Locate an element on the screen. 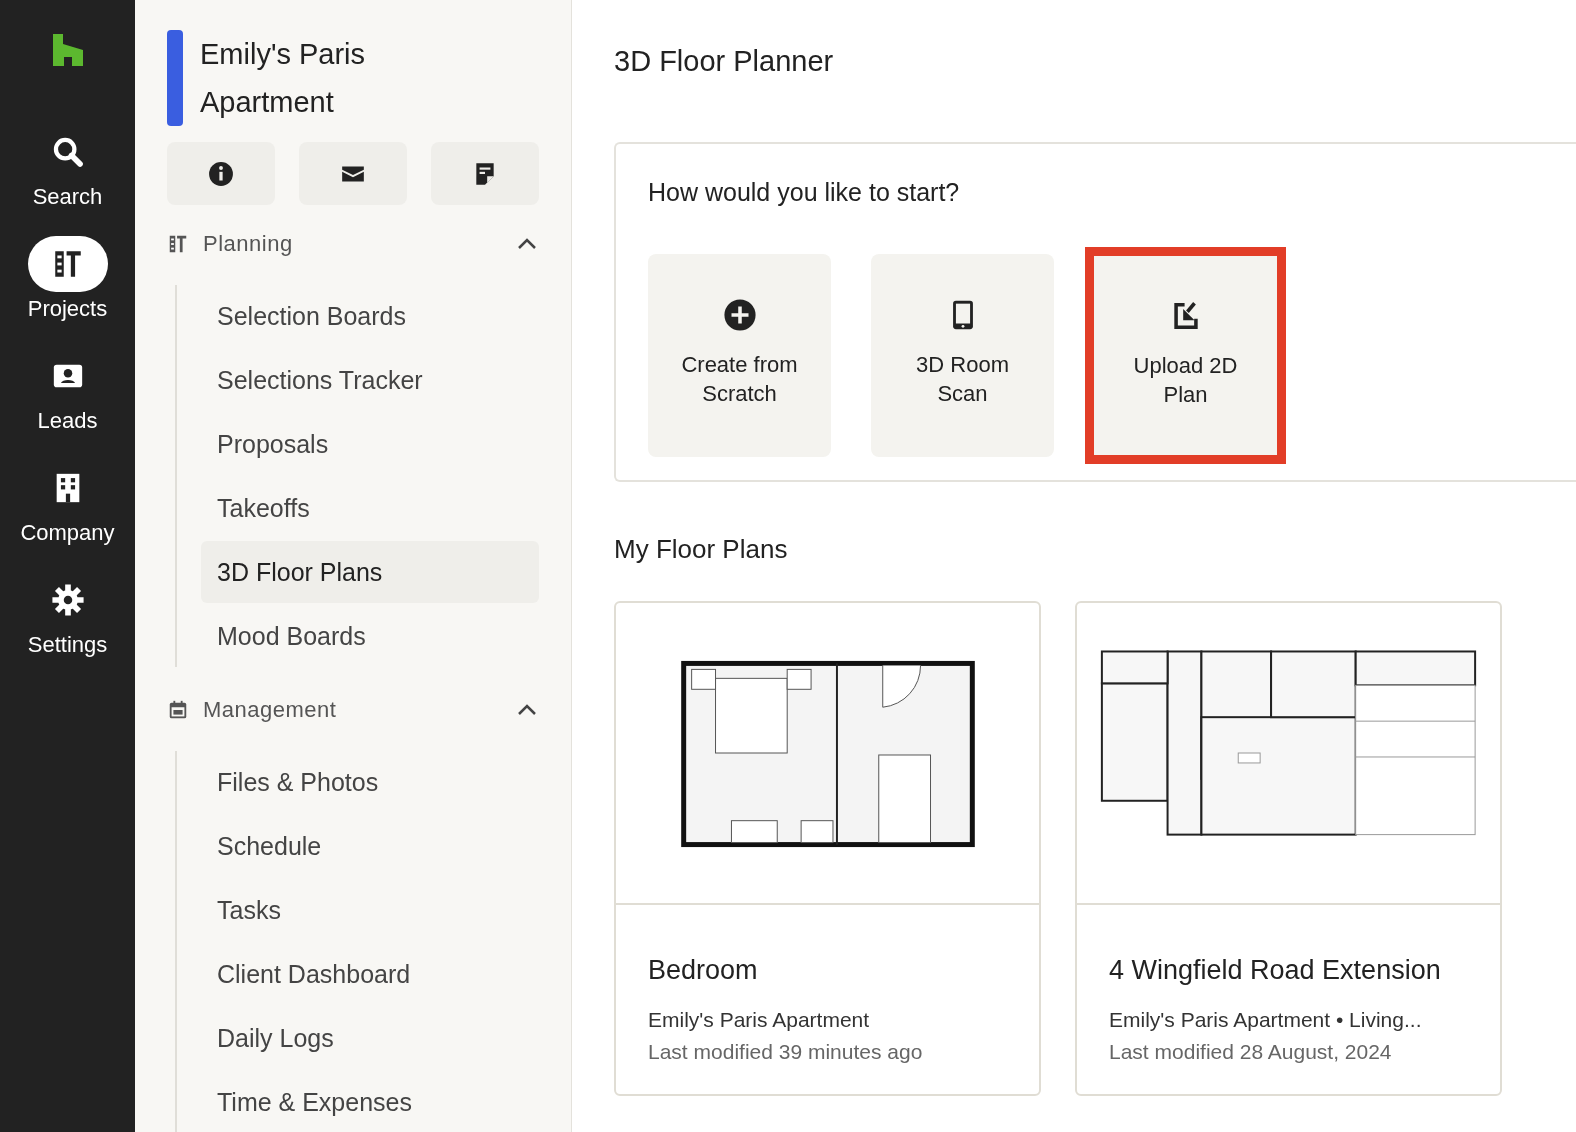 The height and width of the screenshot is (1132, 1576). section-header: Planning is located at coordinates (353, 244).